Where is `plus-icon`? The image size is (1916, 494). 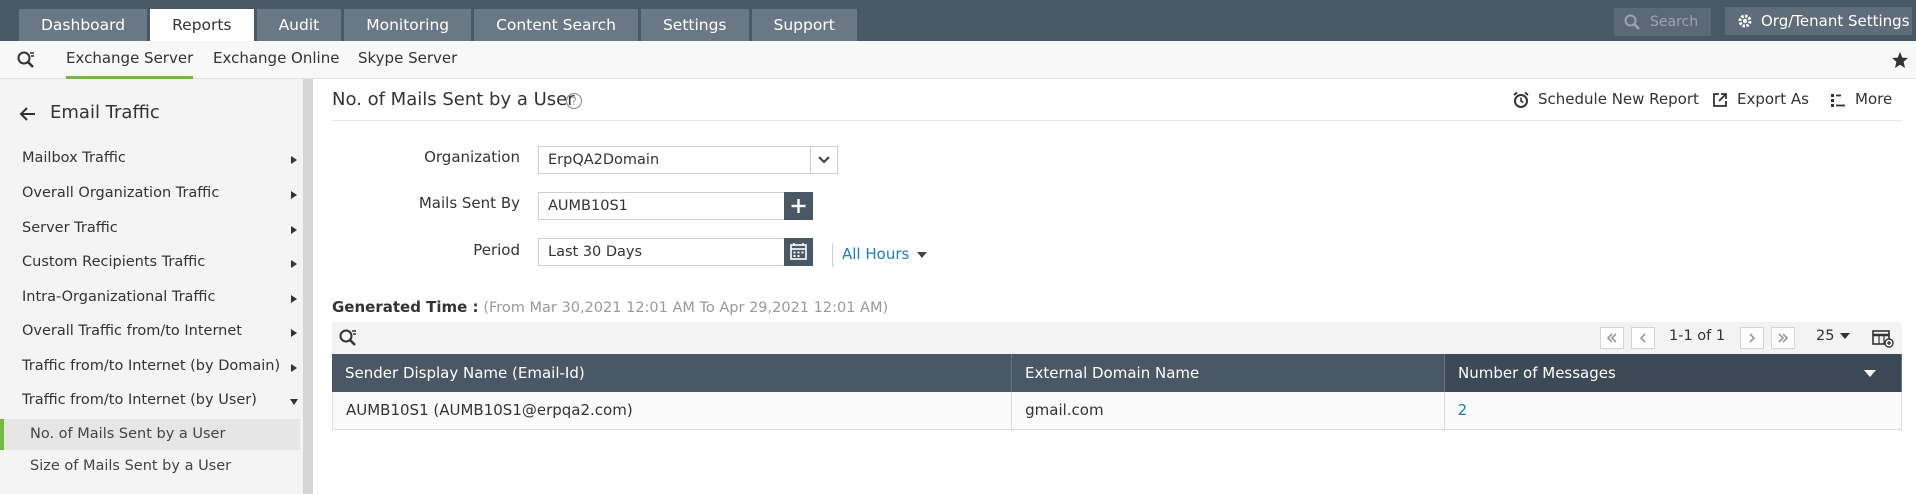
plus-icon is located at coordinates (798, 206).